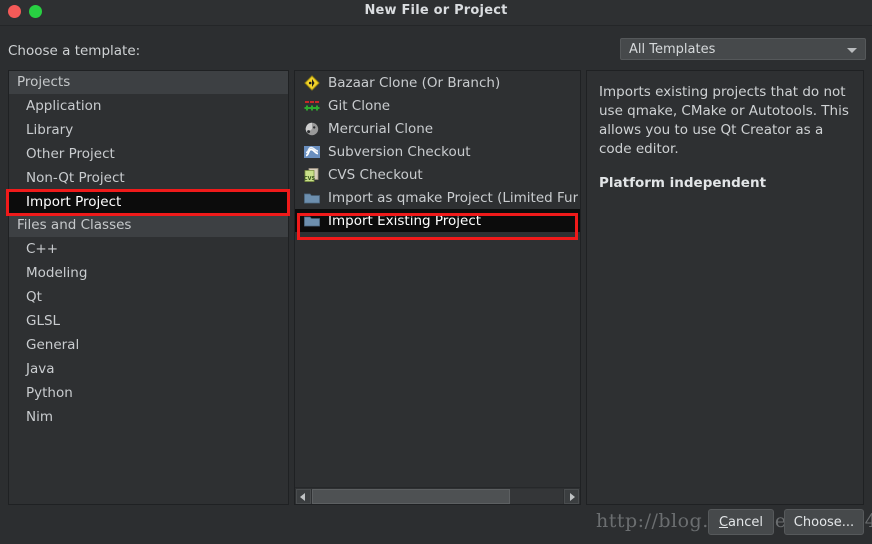 This screenshot has width=872, height=544. What do you see at coordinates (453, 197) in the screenshot?
I see `list-item-label: Import as qmake Project (Limited Fur` at bounding box center [453, 197].